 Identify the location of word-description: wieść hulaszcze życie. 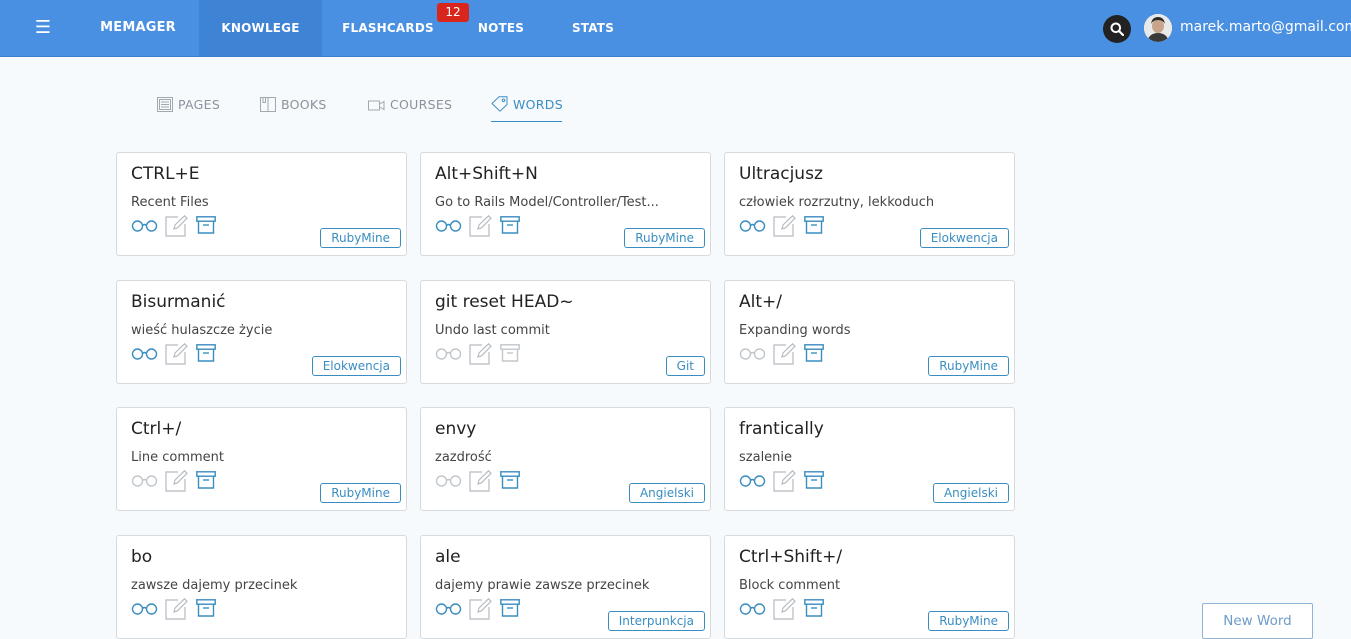
(202, 330).